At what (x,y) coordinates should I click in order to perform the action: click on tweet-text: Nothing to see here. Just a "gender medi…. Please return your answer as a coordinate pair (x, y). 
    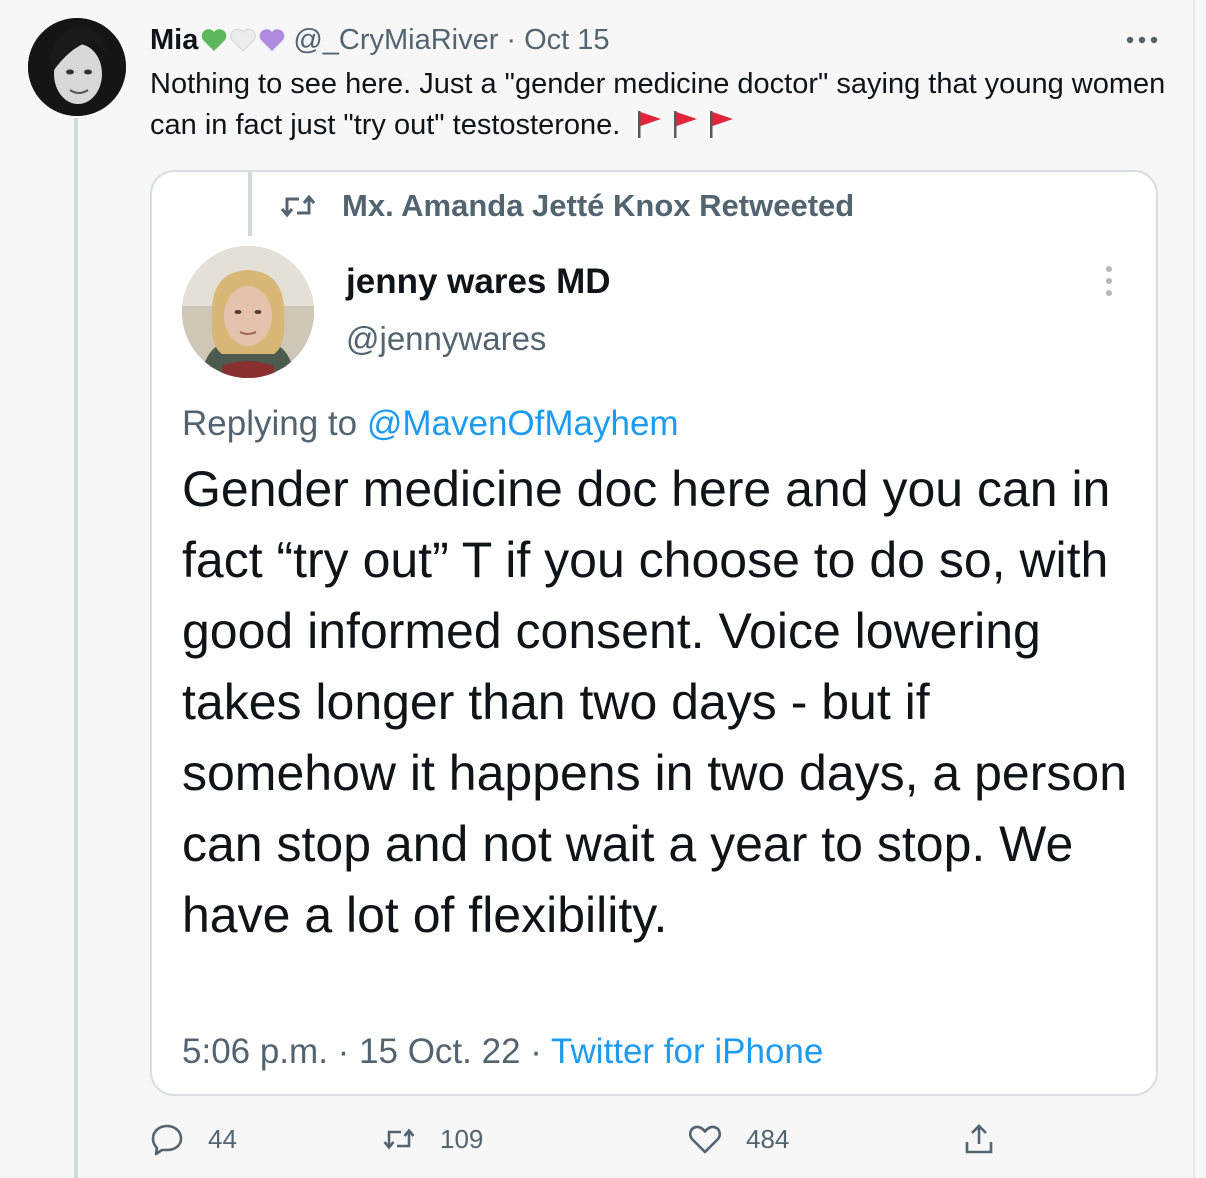
    Looking at the image, I should click on (660, 105).